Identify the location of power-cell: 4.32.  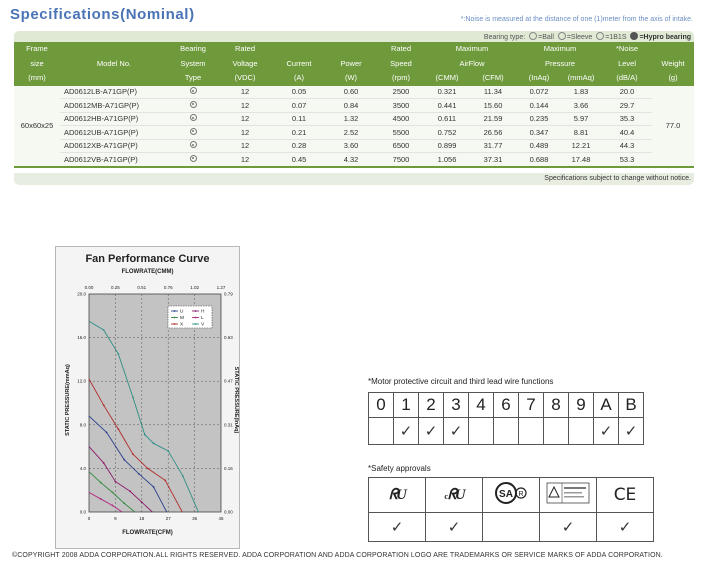
(351, 160).